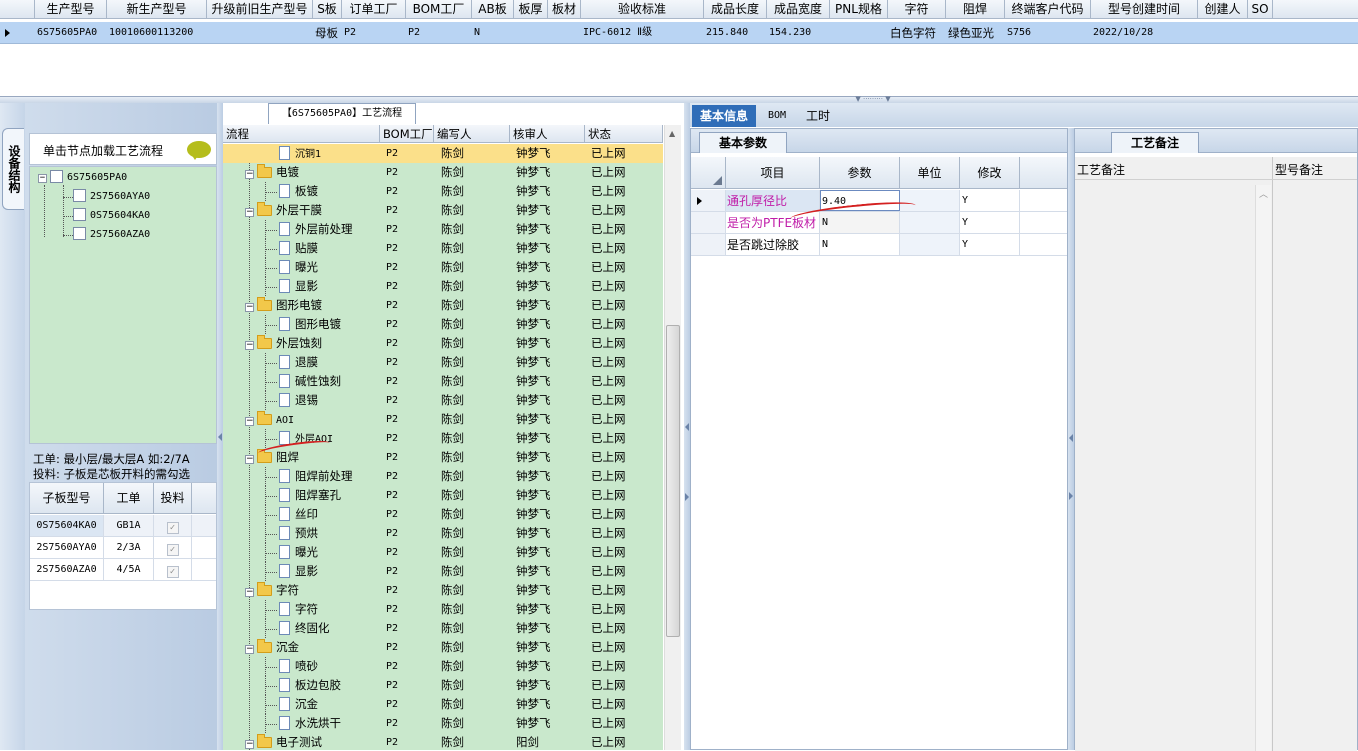  What do you see at coordinates (1260, 9) in the screenshot?
I see `column-header: SO` at bounding box center [1260, 9].